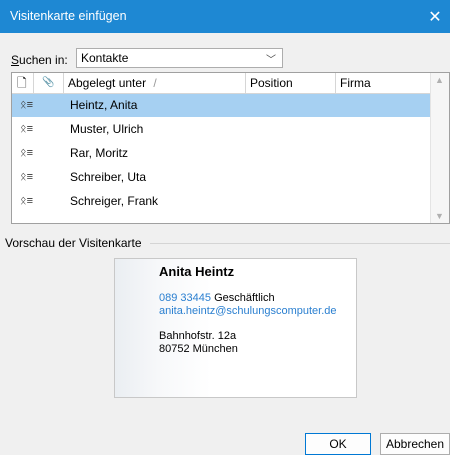 This screenshot has width=450, height=455. What do you see at coordinates (415, 444) in the screenshot?
I see `cancel-button: Abbrechen` at bounding box center [415, 444].